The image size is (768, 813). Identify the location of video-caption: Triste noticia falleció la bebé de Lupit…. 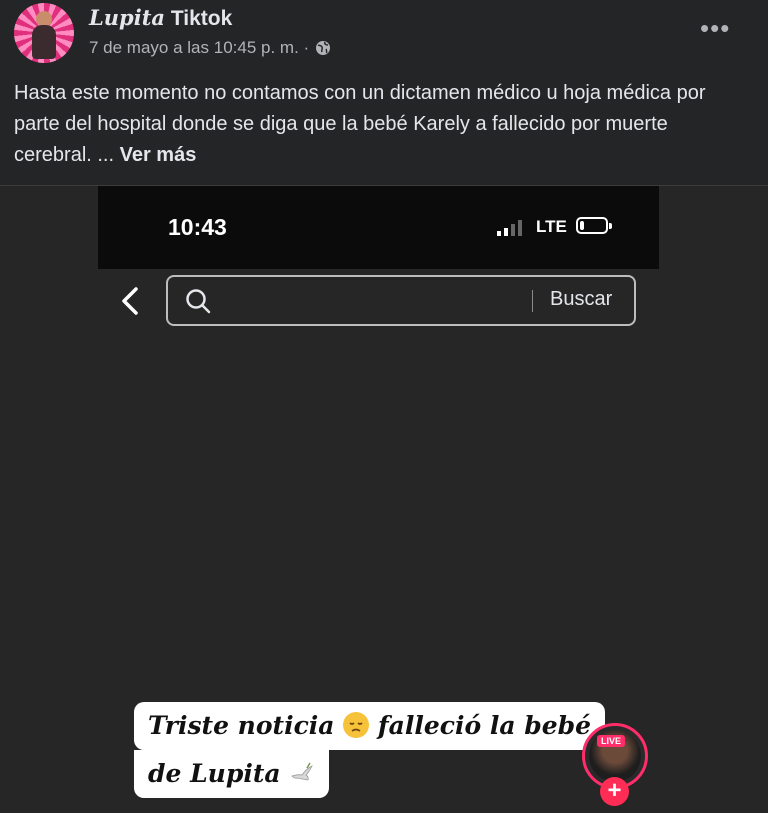
(370, 750).